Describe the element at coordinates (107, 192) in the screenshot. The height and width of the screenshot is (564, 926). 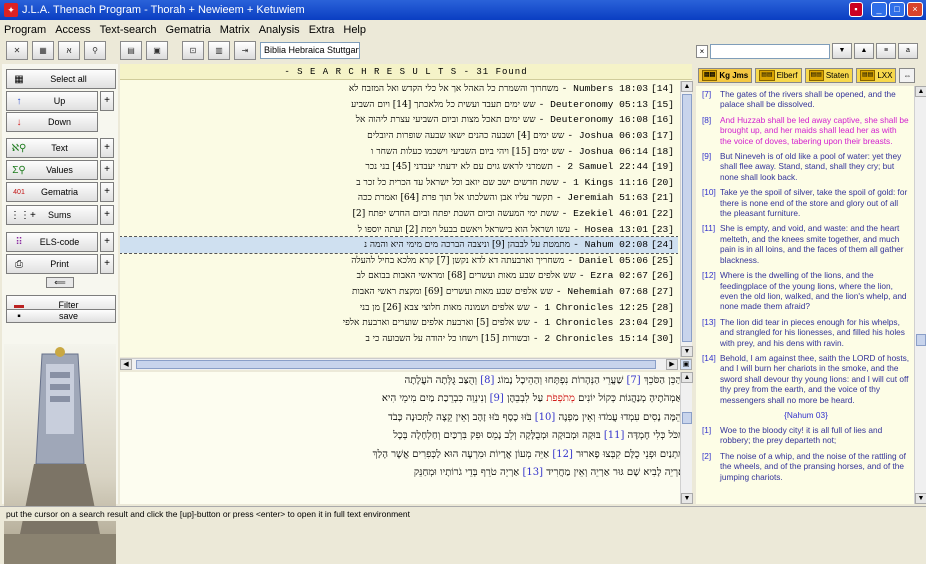
I see `gematria-plus-button: +` at that location.